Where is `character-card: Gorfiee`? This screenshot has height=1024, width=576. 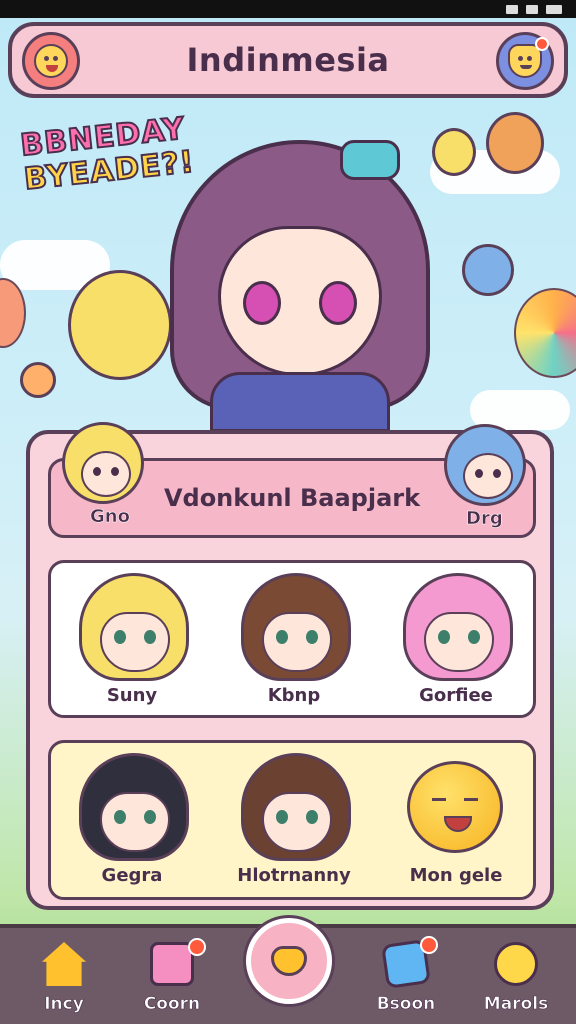 character-card: Gorfiee is located at coordinates (456, 641).